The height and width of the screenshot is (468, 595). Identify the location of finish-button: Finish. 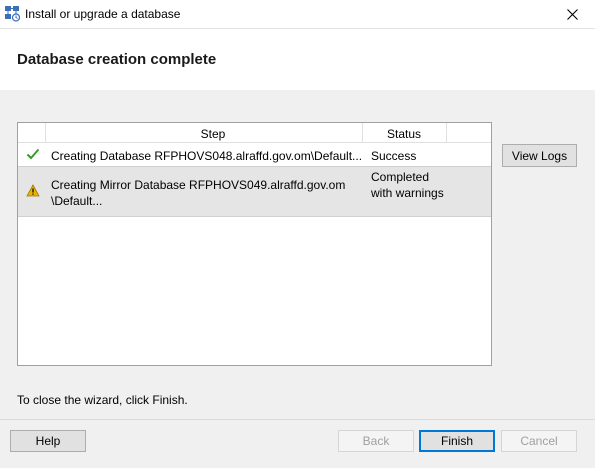
(457, 441).